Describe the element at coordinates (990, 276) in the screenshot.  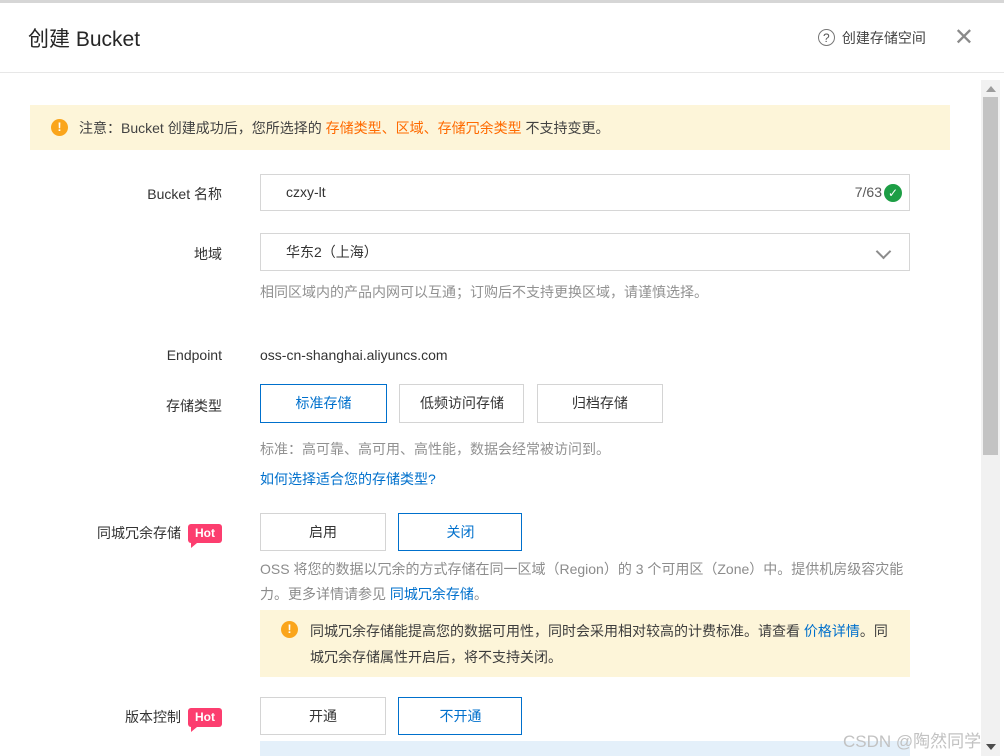
I see `scrollbar-thumb` at that location.